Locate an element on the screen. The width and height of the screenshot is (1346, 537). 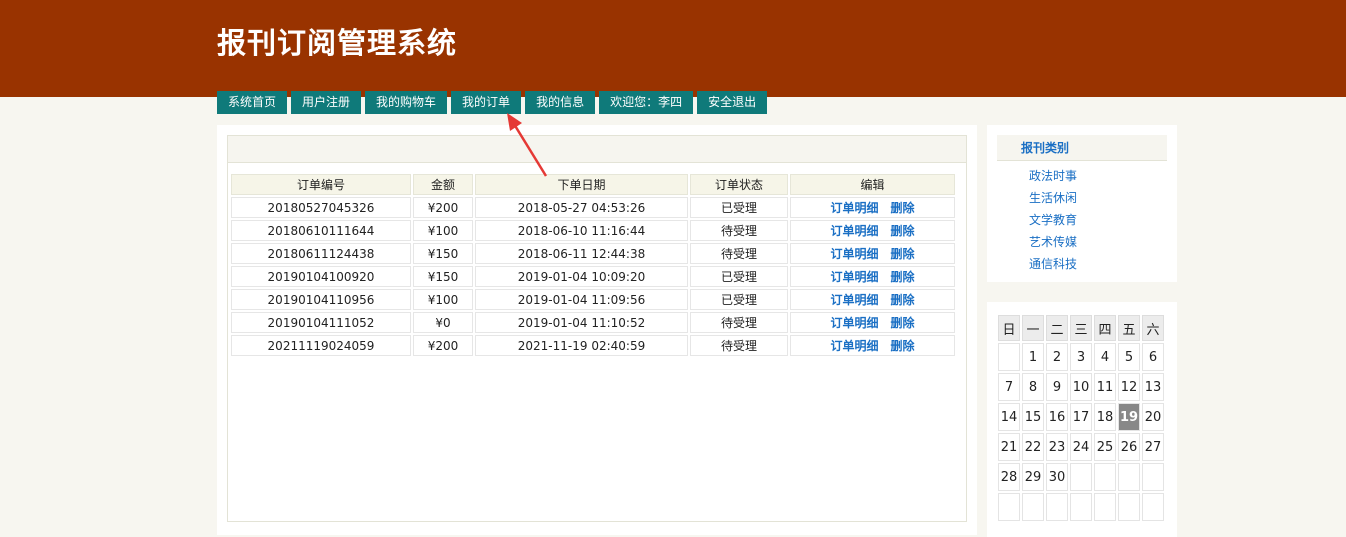
calendar-day-today: 19 is located at coordinates (1129, 417).